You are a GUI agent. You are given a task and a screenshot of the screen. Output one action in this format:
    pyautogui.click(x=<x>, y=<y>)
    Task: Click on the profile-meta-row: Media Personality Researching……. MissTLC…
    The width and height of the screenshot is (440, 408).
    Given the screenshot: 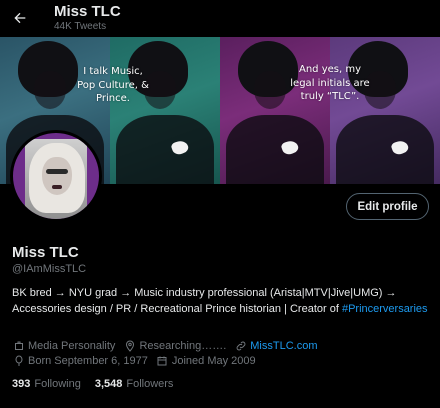 What is the action you would take?
    pyautogui.click(x=169, y=345)
    